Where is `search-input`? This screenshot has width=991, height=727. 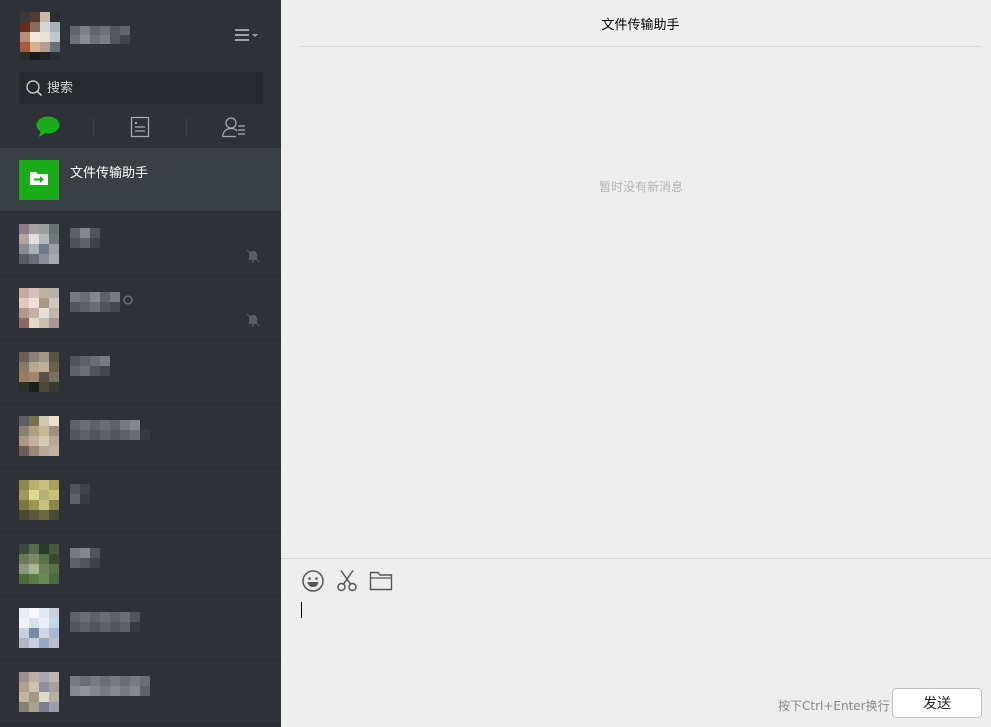
search-input is located at coordinates (152, 88).